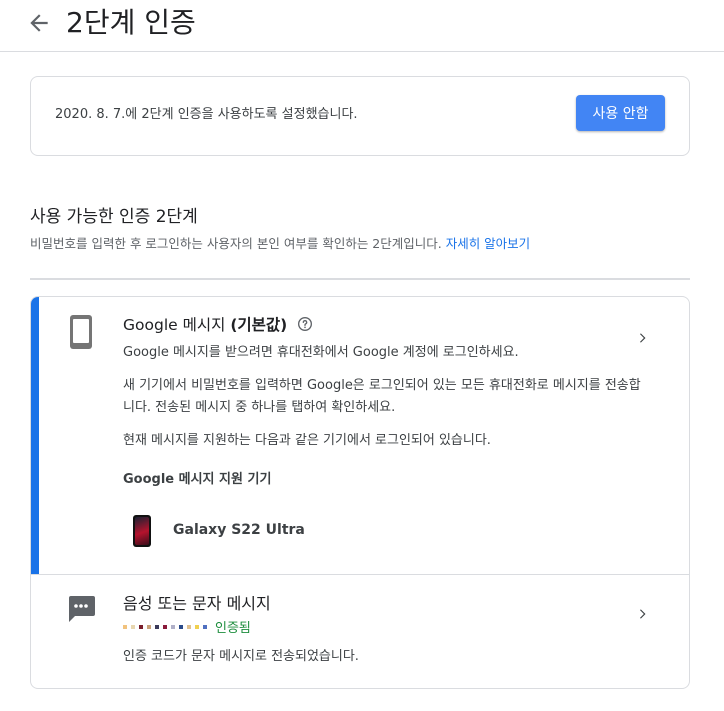 The width and height of the screenshot is (724, 711). Describe the element at coordinates (488, 243) in the screenshot. I see `learn-more-link: 자세히 알아보기` at that location.